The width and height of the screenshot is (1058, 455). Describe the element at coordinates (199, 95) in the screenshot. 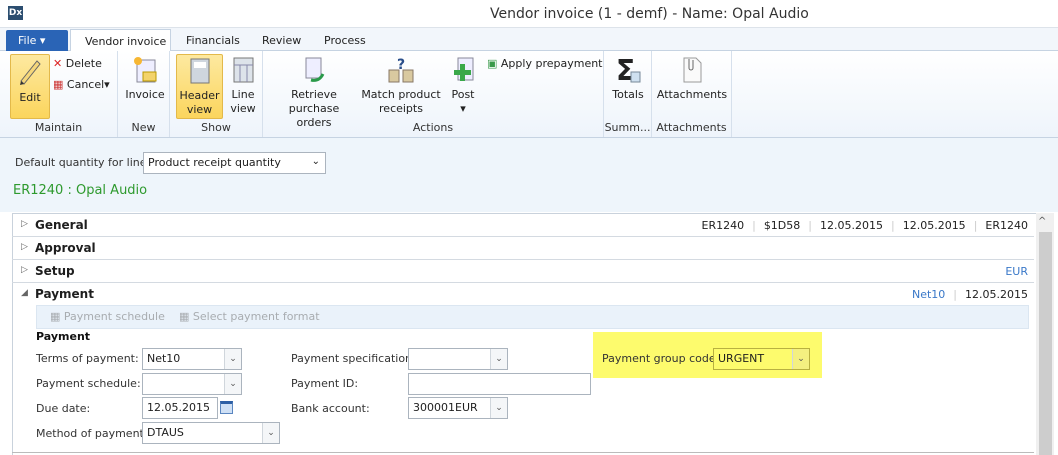

I see `header-view-label: Header` at that location.